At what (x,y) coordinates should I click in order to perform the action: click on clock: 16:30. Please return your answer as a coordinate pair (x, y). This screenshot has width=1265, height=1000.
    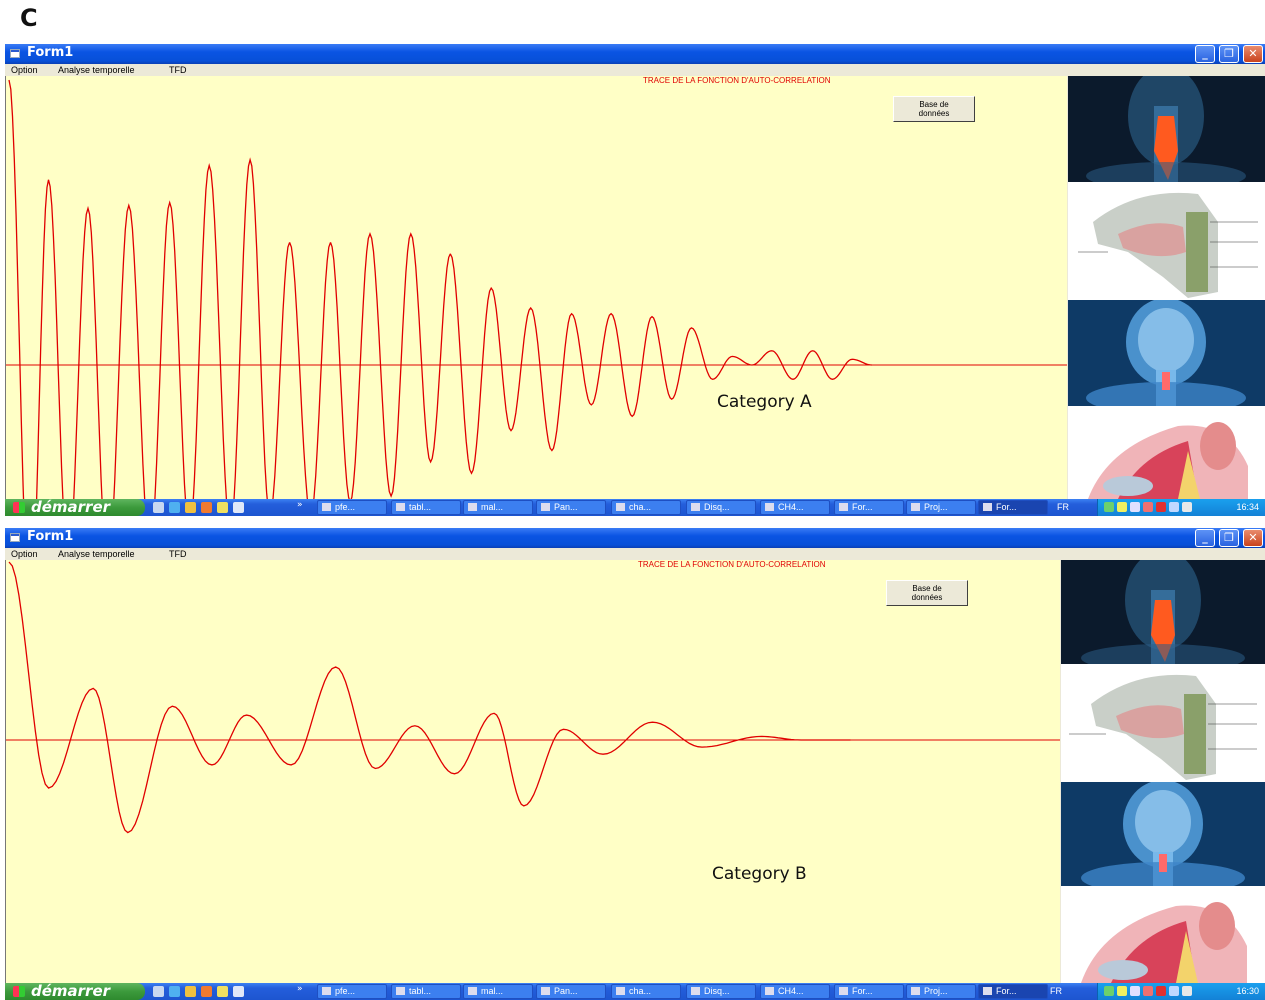
    Looking at the image, I should click on (1247, 991).